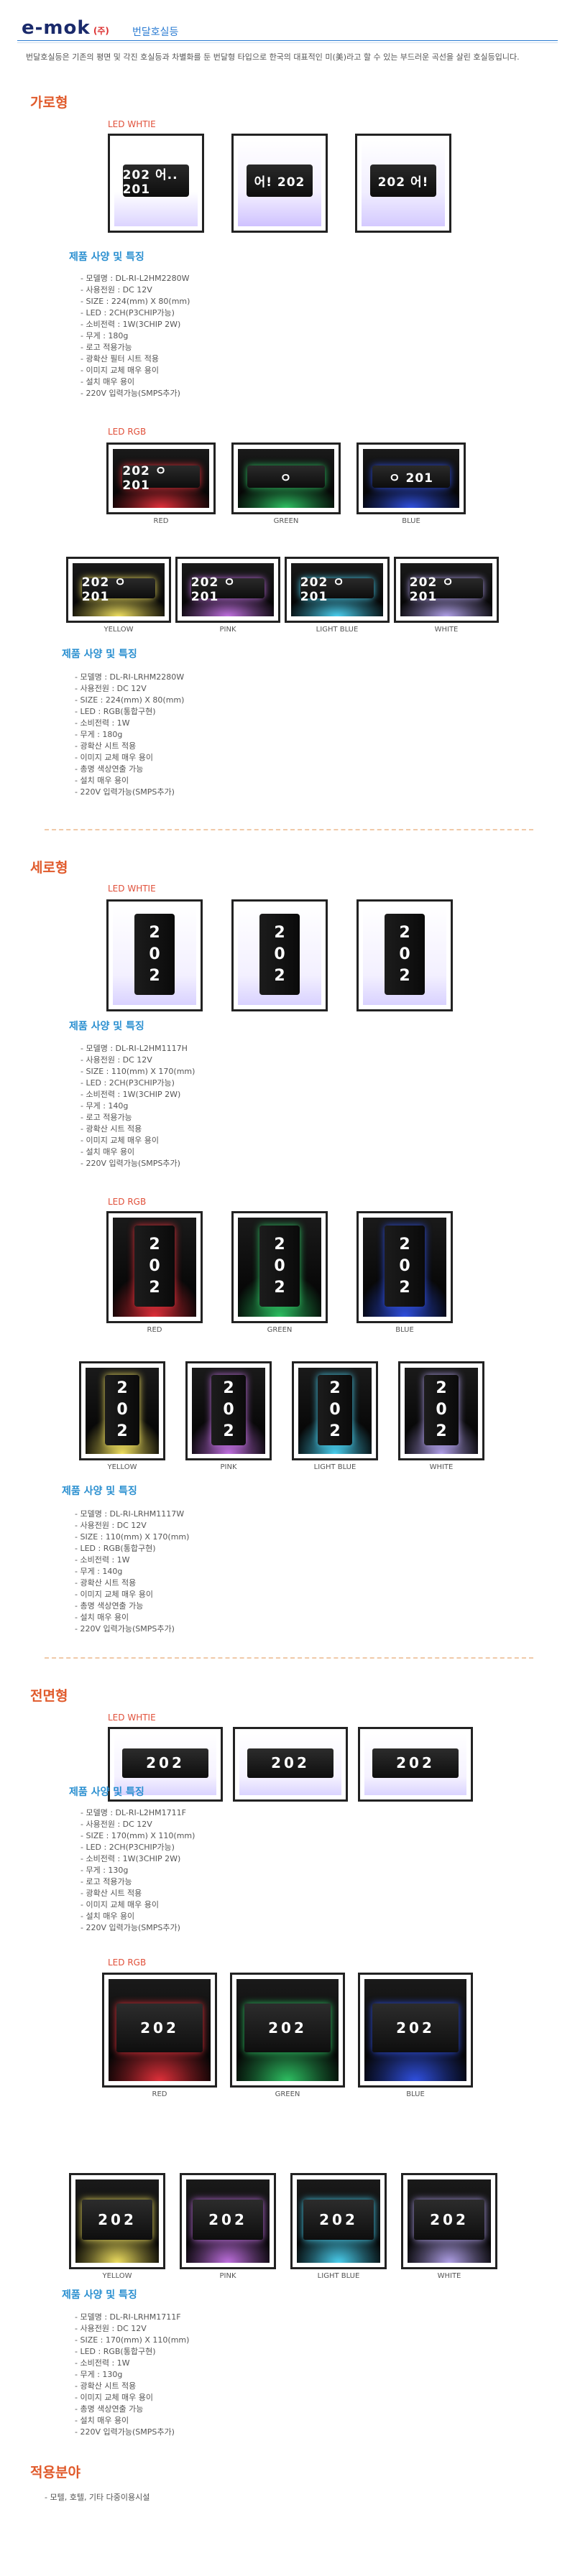 The height and width of the screenshot is (2576, 575). I want to click on sero-rgb-bottom-photo-2: 202, so click(228, 1410).